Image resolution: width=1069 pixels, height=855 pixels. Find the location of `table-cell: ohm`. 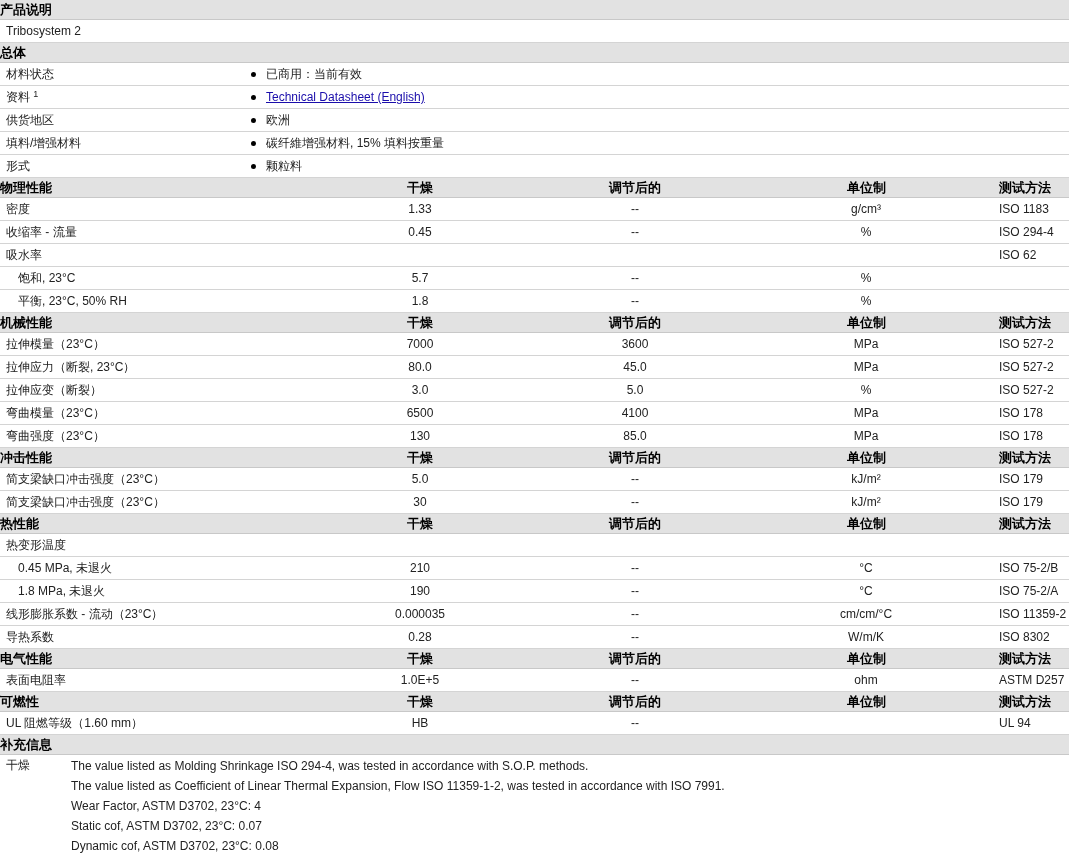

table-cell: ohm is located at coordinates (866, 680).